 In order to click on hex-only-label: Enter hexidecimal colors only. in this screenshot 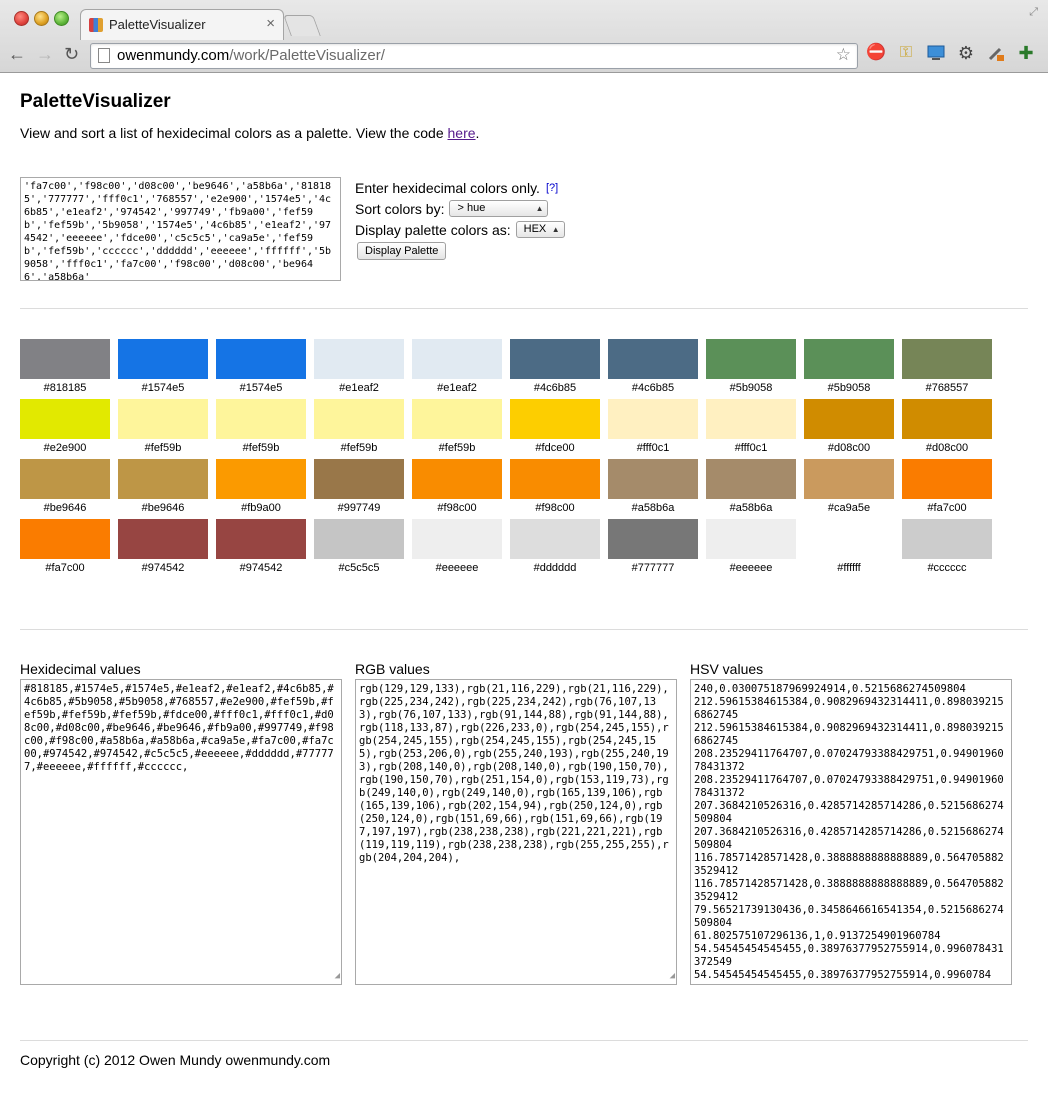, I will do `click(447, 187)`.